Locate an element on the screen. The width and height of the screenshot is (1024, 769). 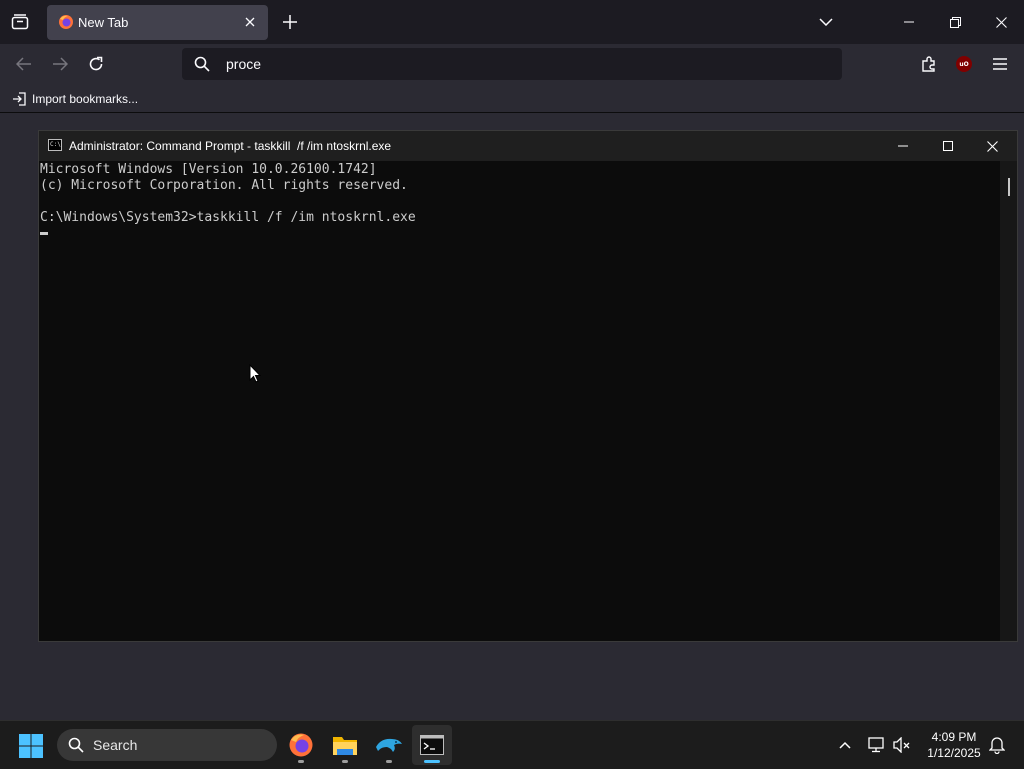
active-indicator is located at coordinates (432, 761).